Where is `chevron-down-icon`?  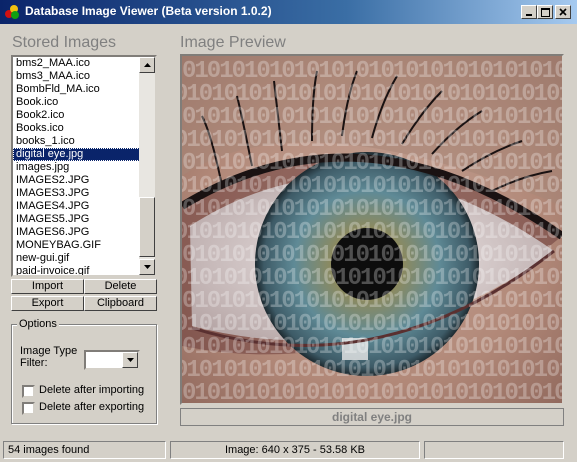 chevron-down-icon is located at coordinates (130, 360).